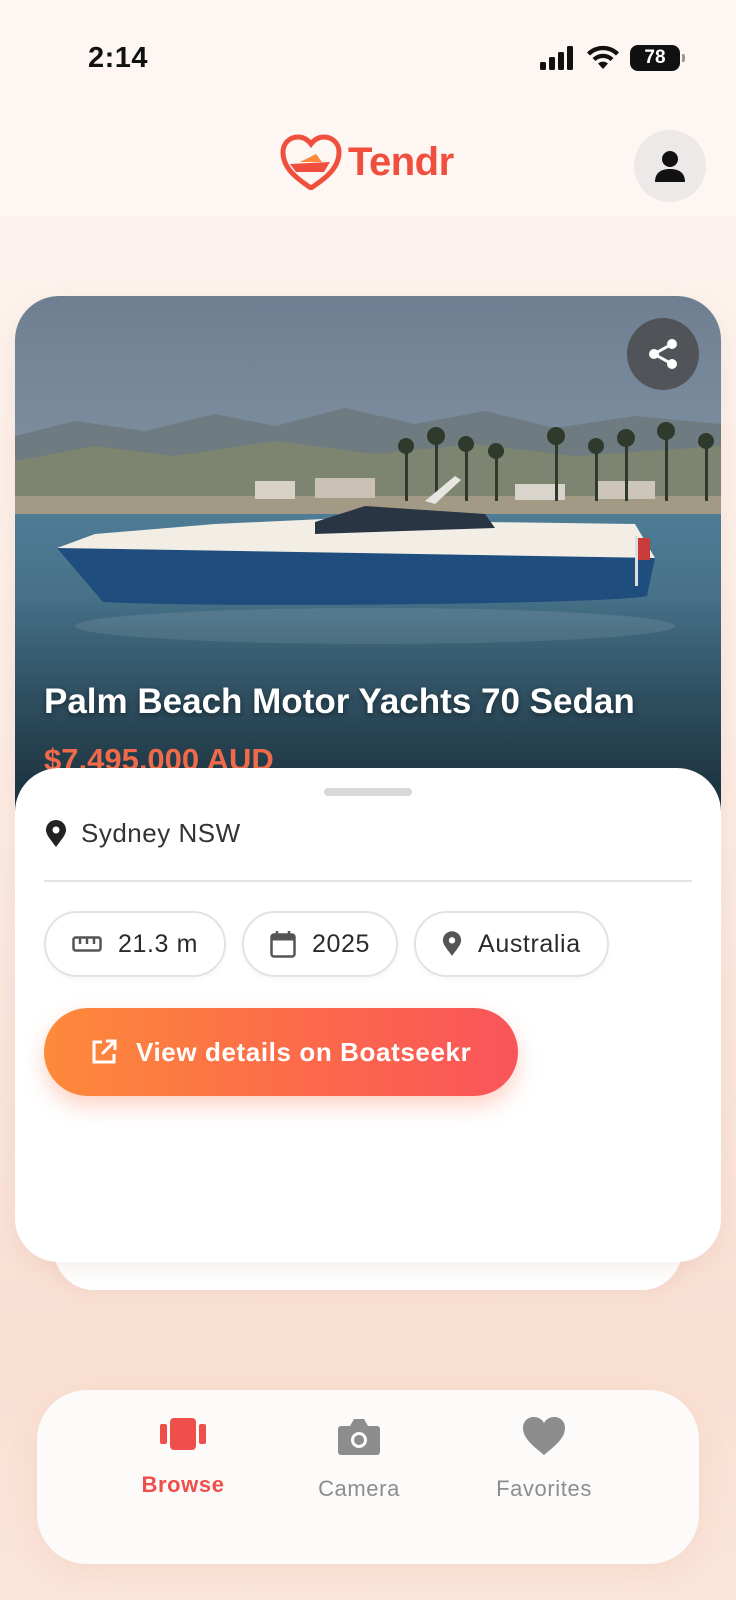  Describe the element at coordinates (529, 943) in the screenshot. I see `country-value: Australia` at that location.